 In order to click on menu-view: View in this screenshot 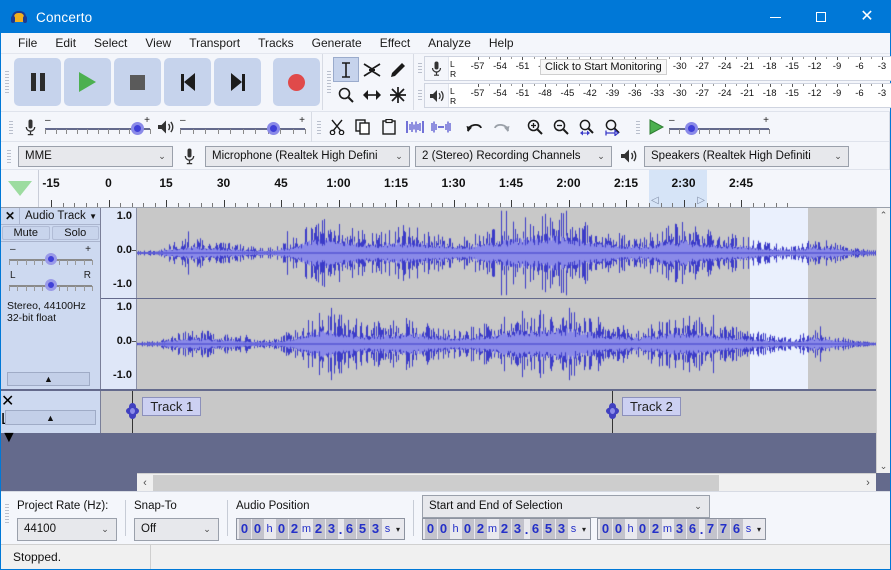, I will do `click(158, 43)`.